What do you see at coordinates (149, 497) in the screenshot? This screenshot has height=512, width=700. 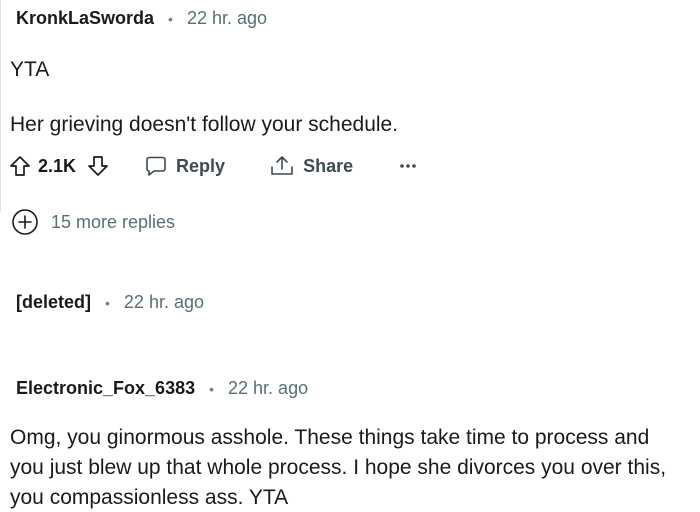 I see `comment-body-line: you compassionless ass. YTA` at bounding box center [149, 497].